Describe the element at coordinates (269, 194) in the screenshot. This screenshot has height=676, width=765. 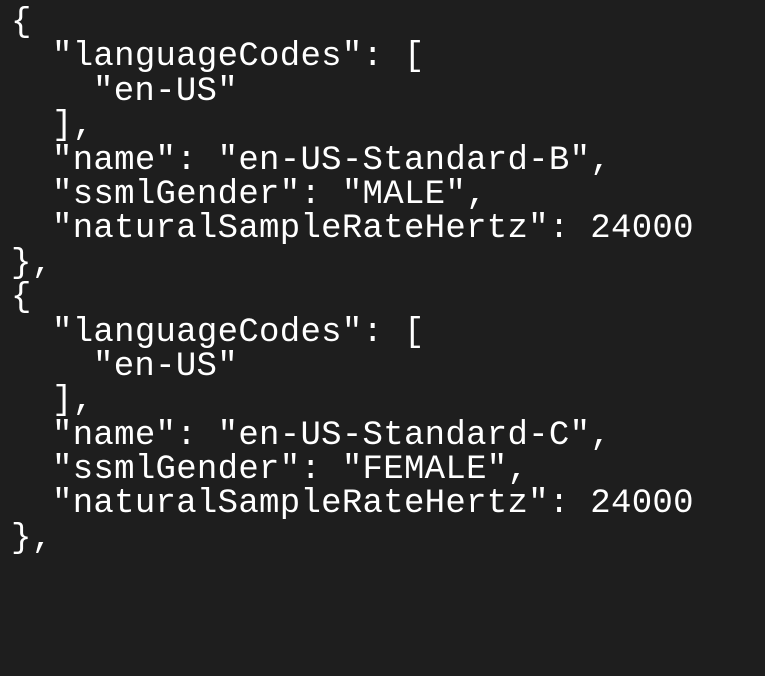
I see `code-line: "ssmlGender": "MALE",` at that location.